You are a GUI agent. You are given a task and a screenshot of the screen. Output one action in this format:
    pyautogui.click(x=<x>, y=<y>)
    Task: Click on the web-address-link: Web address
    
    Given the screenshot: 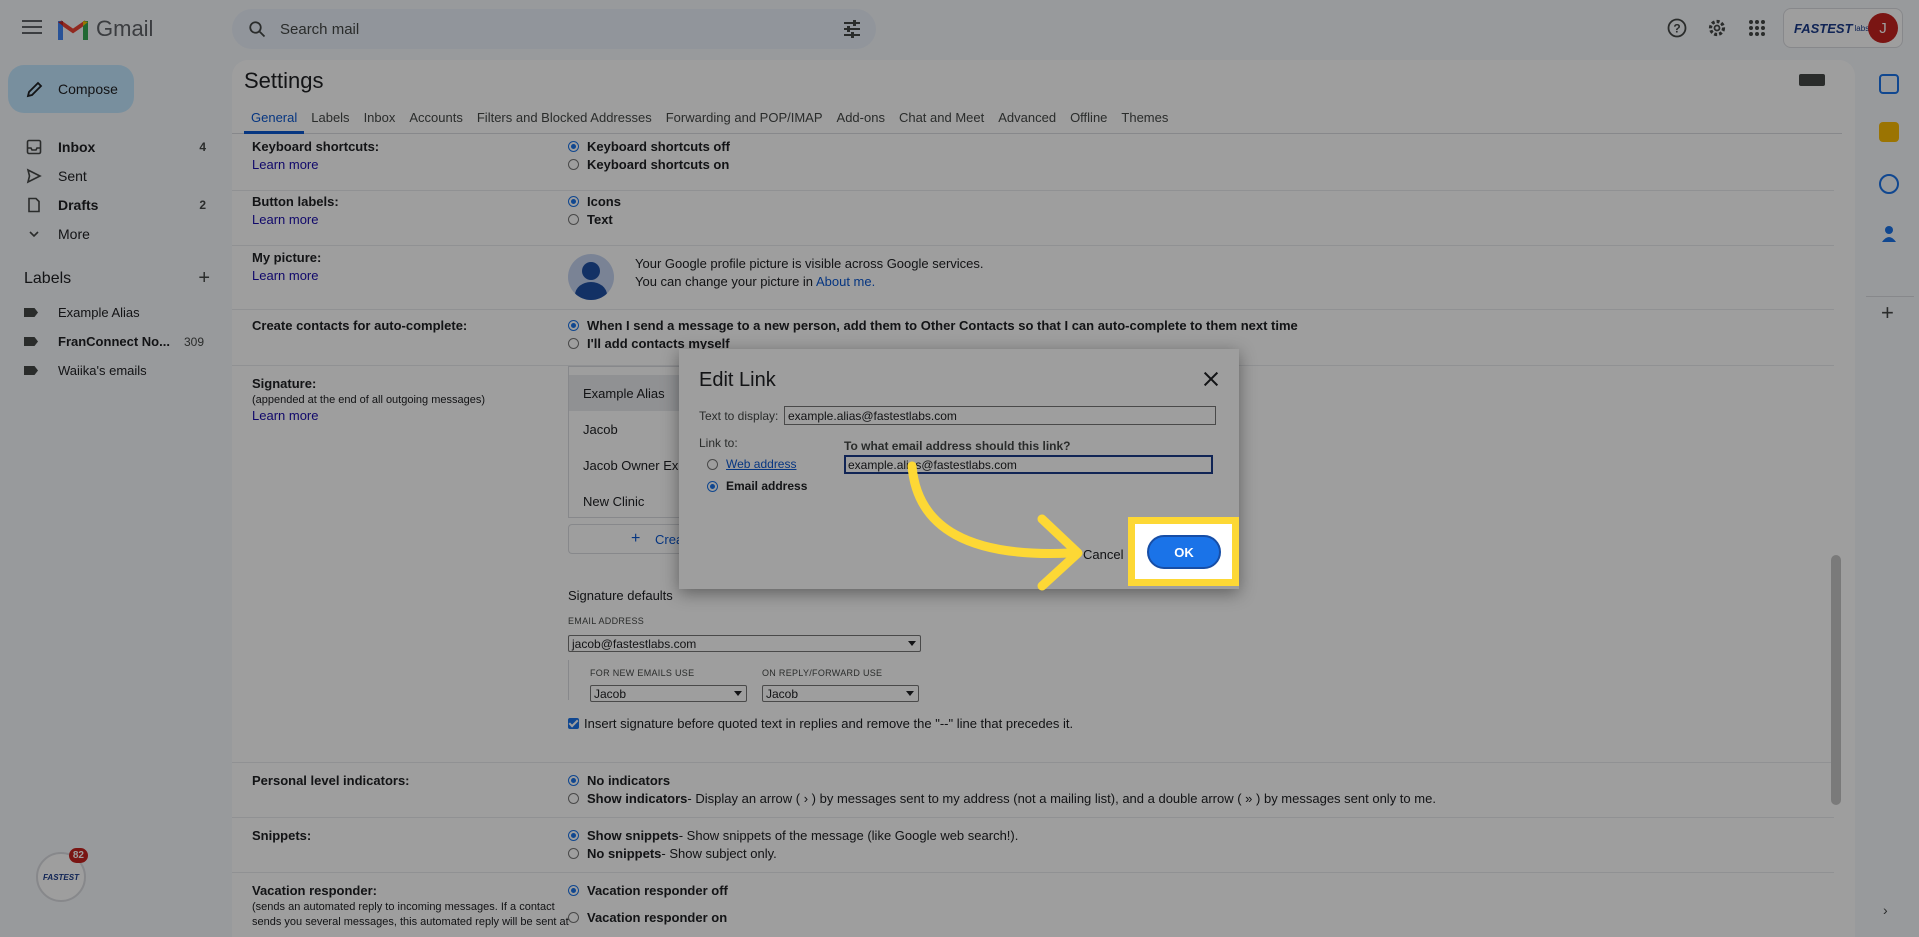 What is the action you would take?
    pyautogui.click(x=761, y=464)
    